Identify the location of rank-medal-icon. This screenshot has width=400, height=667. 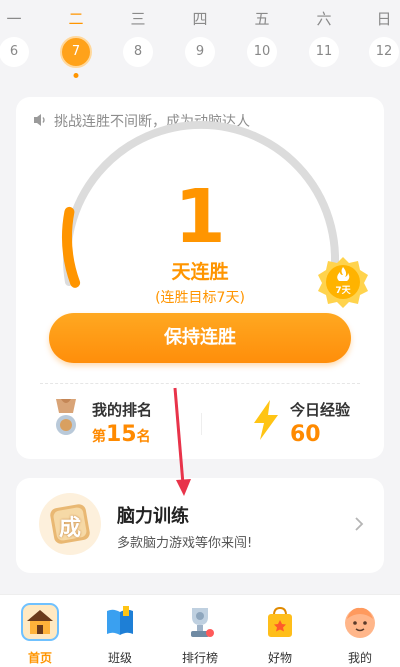
(66, 417).